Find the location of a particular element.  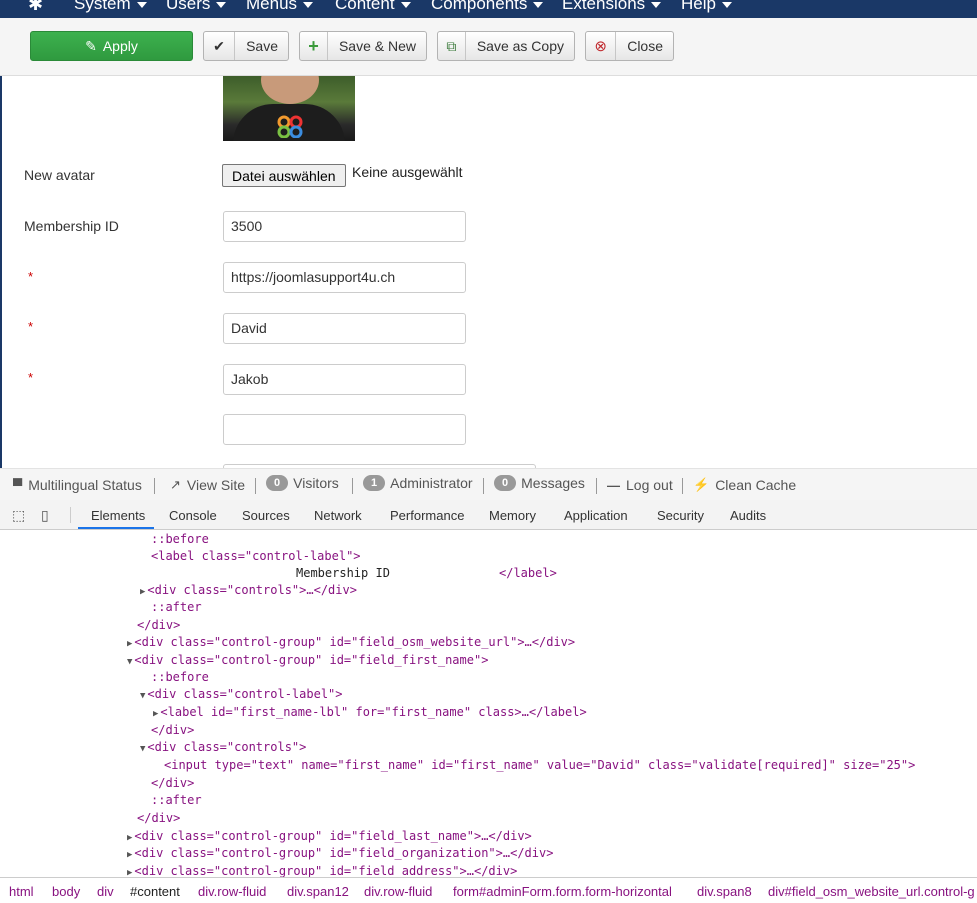

breadcrumb-item: div.span8 is located at coordinates (724, 891).